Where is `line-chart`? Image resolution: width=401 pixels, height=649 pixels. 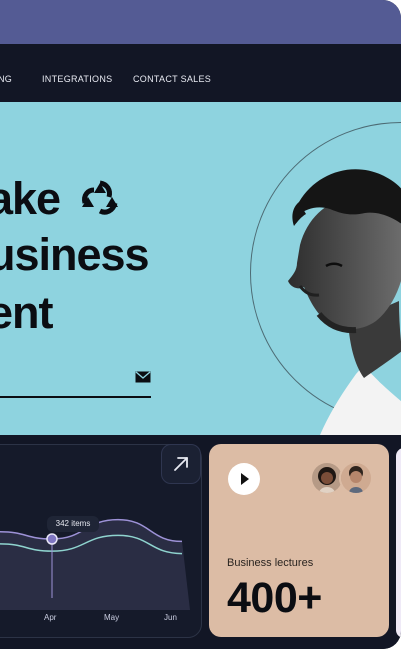 line-chart is located at coordinates (95, 564).